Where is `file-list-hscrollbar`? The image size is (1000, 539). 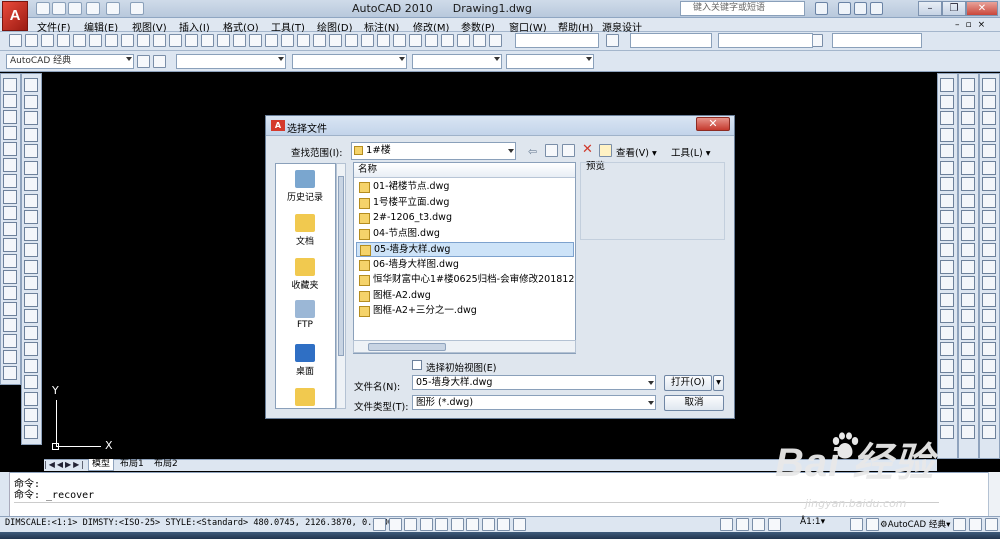 file-list-hscrollbar is located at coordinates (464, 346).